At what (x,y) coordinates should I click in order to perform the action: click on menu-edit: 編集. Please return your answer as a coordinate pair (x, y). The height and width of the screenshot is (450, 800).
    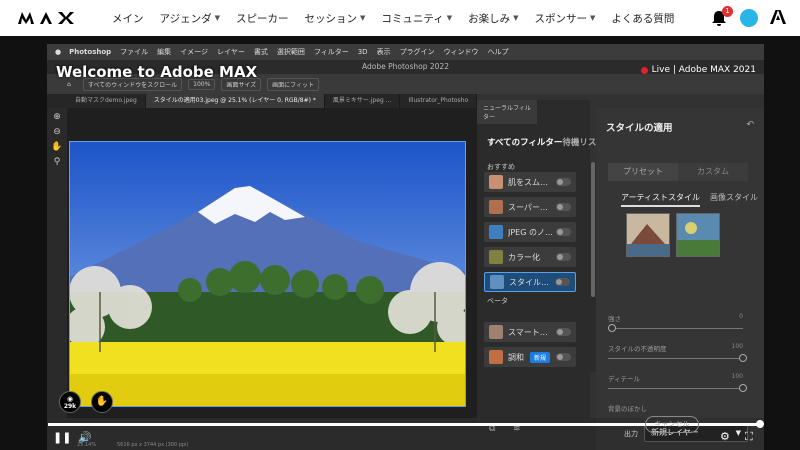
    Looking at the image, I should click on (164, 52).